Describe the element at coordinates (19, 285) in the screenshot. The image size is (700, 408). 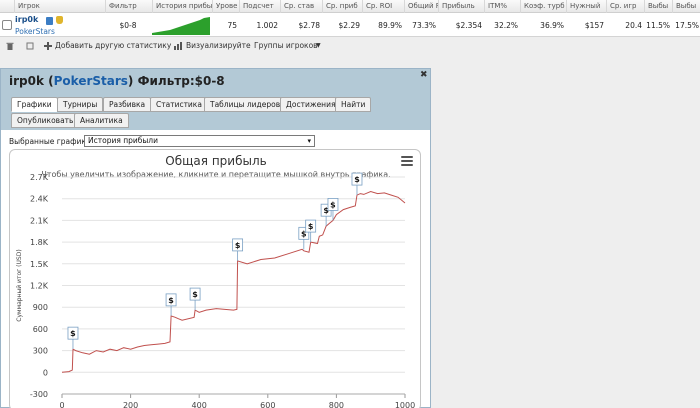
I see `y-axis-label: Суммарный итог (USD)` at that location.